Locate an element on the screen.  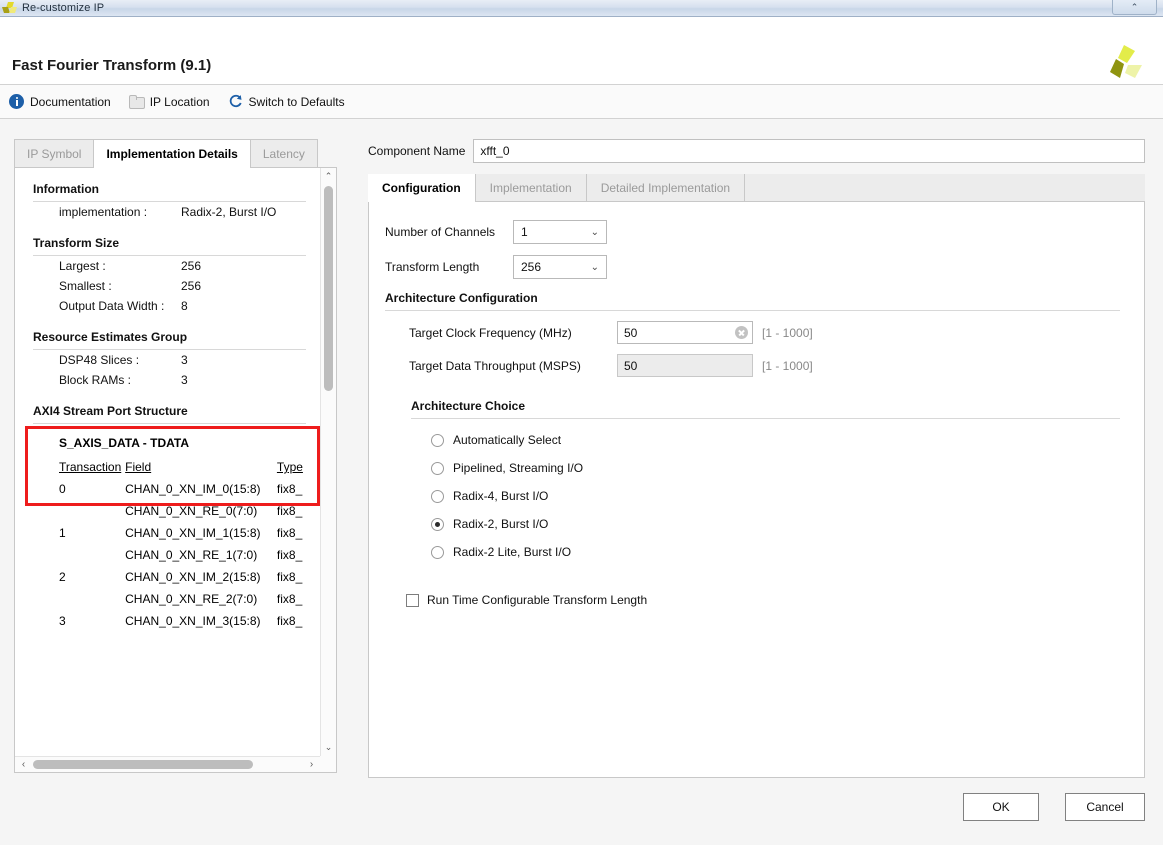
window-collapse-button: ⌃ is located at coordinates (1134, 7).